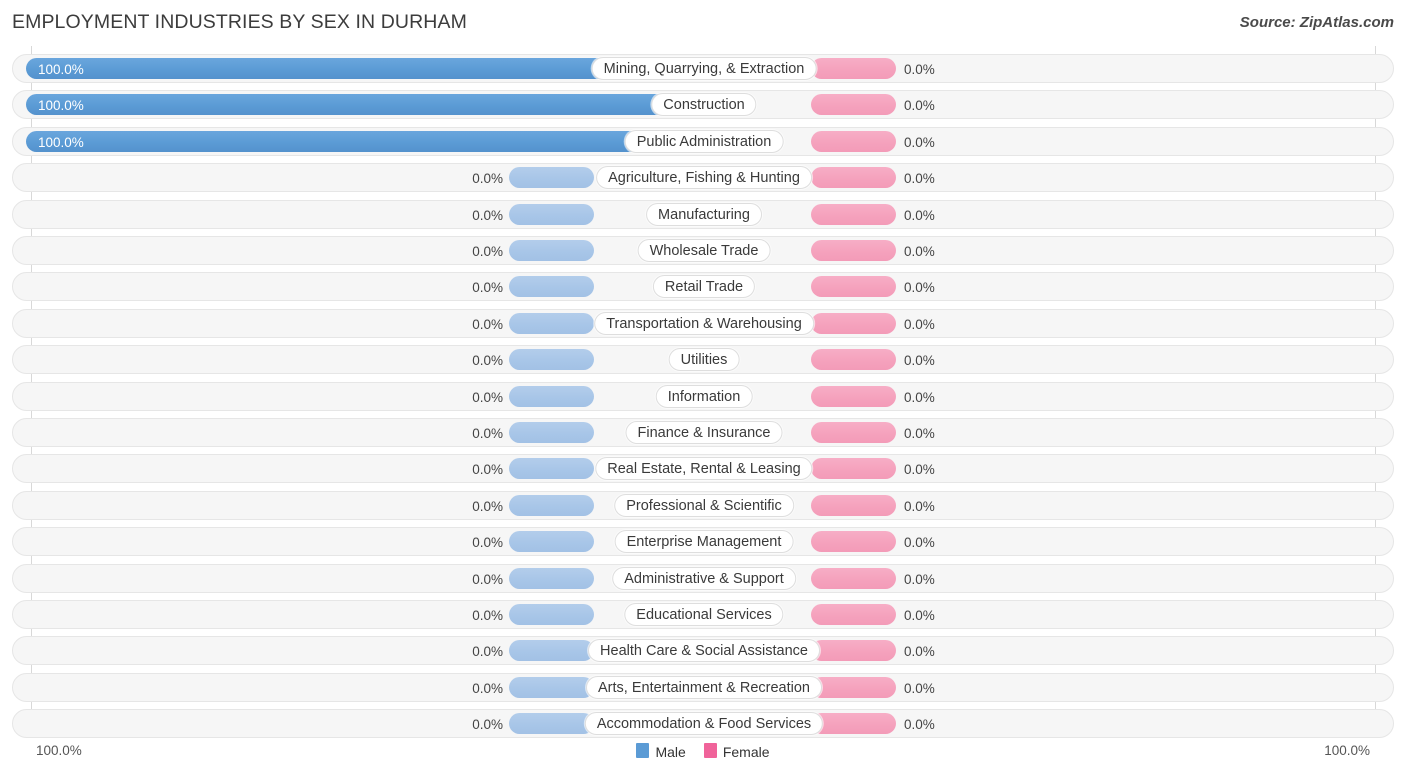 The image size is (1406, 777). I want to click on category-label: Administrative & Support, so click(704, 578).